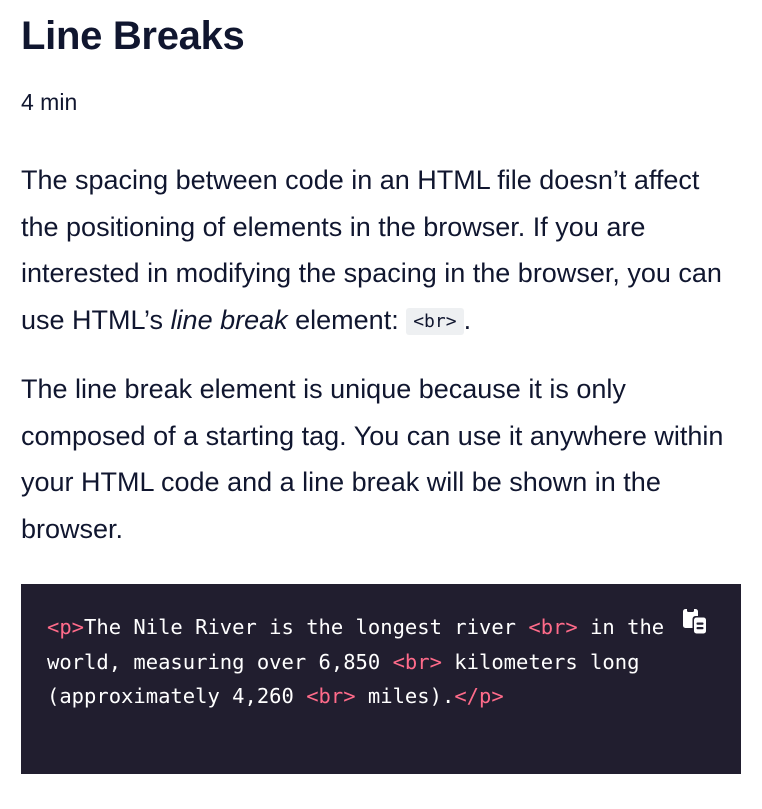 This screenshot has height=809, width=762. I want to click on copy-code-button, so click(695, 622).